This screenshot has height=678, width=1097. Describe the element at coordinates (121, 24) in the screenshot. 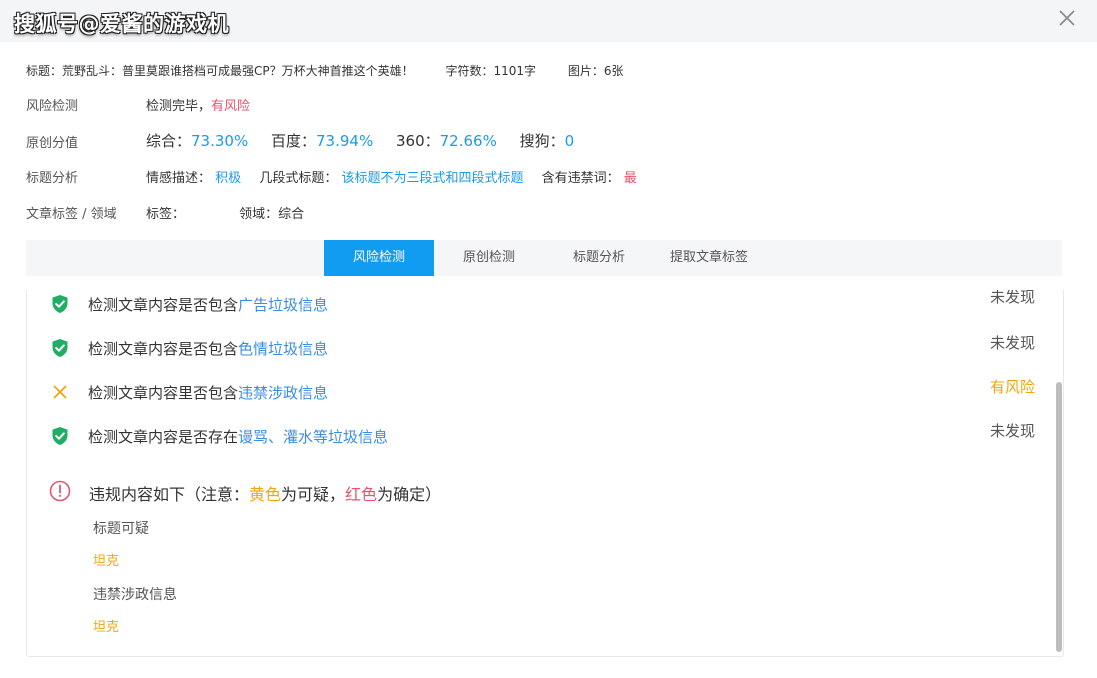

I see `watermark-text: 搜狐号@爱酱的游戏机` at that location.